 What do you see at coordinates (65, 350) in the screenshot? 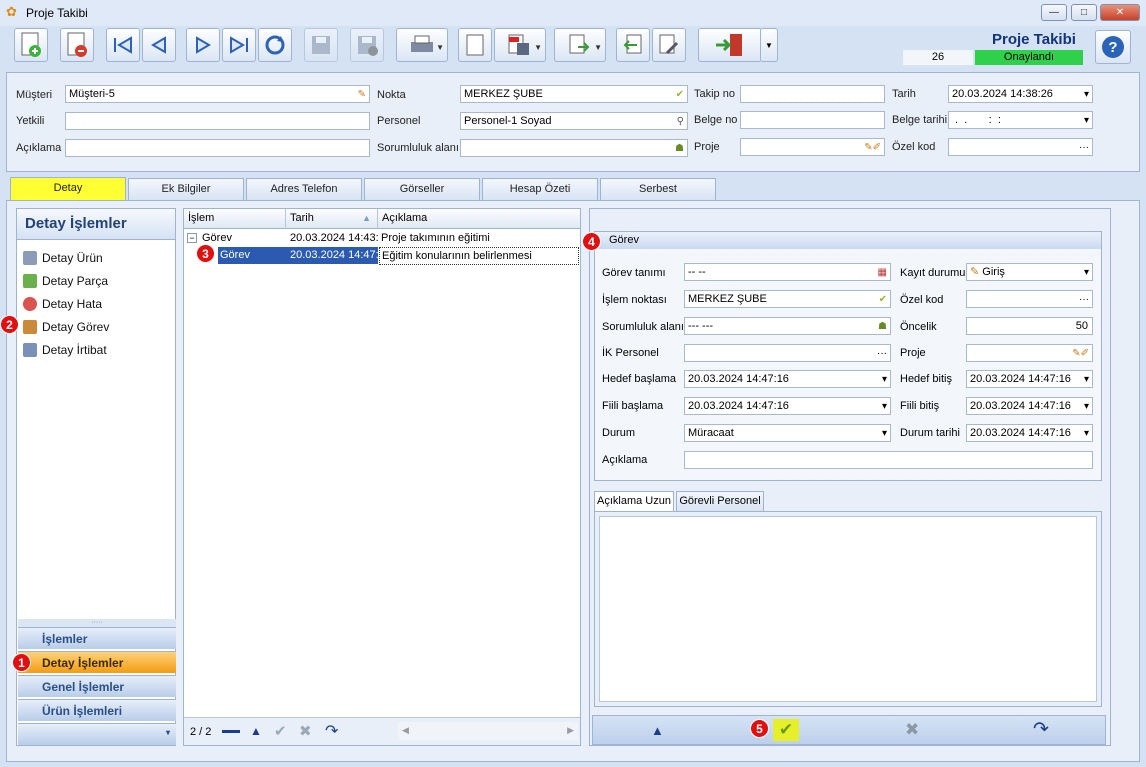
I see `sidebar-item-detay-irtibat: Detay İrtibat` at bounding box center [65, 350].